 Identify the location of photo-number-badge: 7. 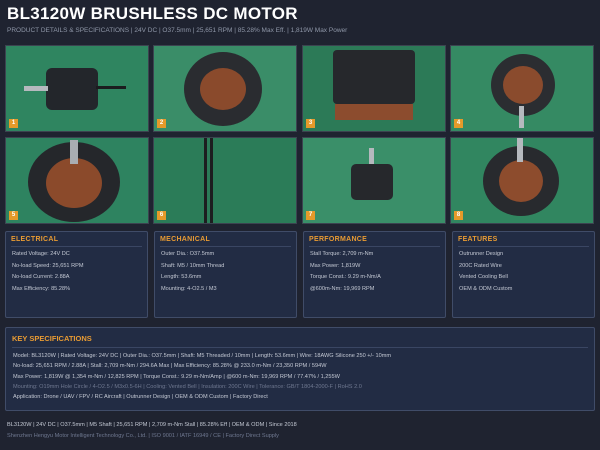
(310, 215).